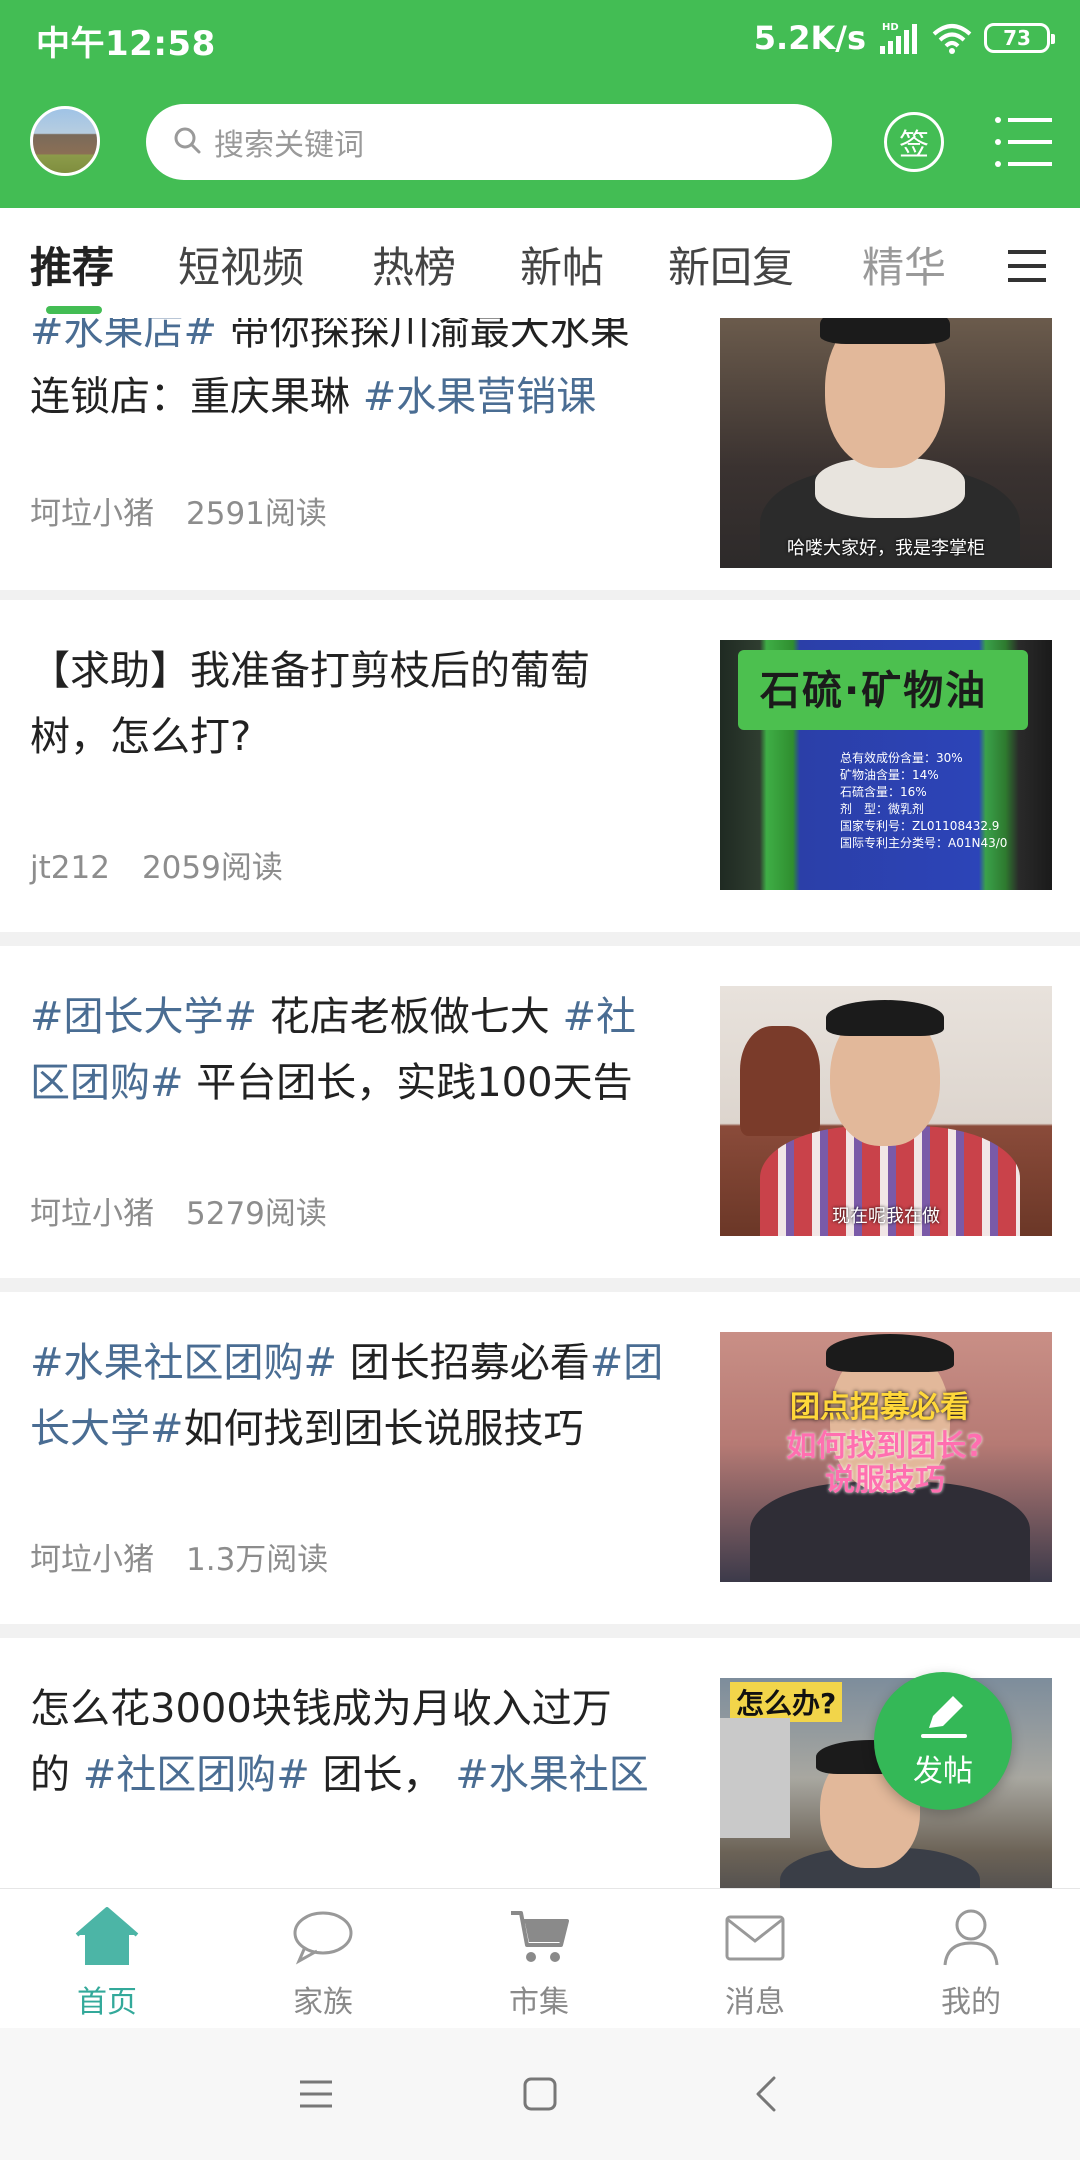 The height and width of the screenshot is (2160, 1080). I want to click on system-navigation-bar, so click(540, 2094).